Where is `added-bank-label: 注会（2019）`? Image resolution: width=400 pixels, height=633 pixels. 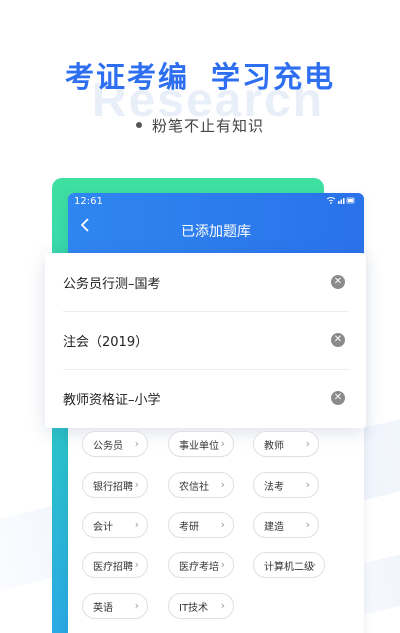 added-bank-label: 注会（2019） is located at coordinates (106, 342).